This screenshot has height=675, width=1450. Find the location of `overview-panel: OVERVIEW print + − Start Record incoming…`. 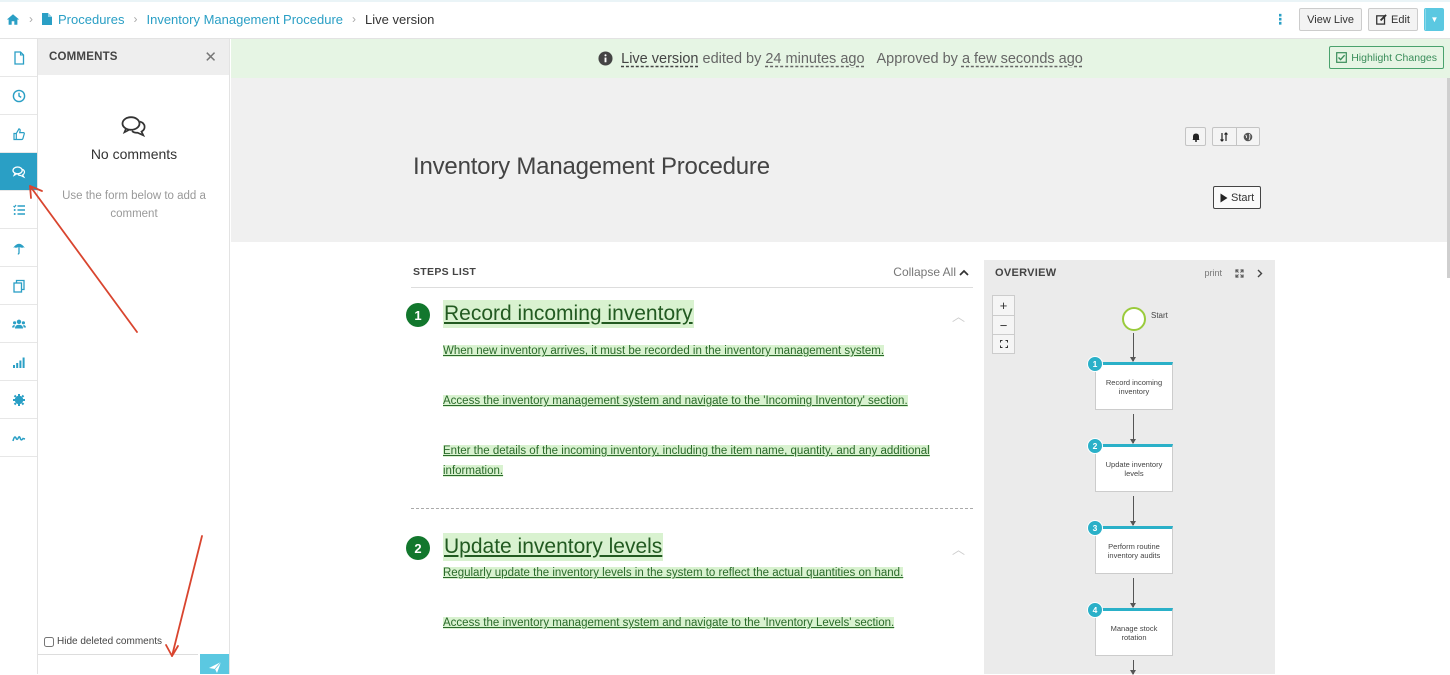

overview-panel: OVERVIEW print + − Start Record incoming… is located at coordinates (1129, 467).